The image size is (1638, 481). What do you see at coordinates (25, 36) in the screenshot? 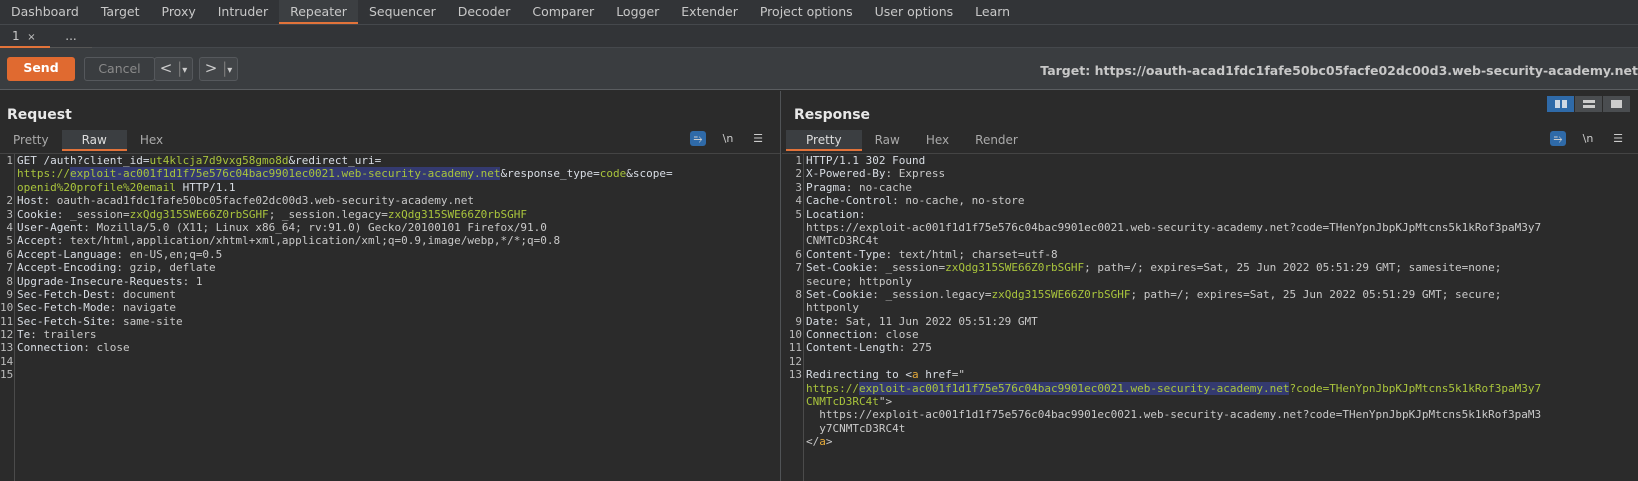
I see `tab-1: 1 ×` at bounding box center [25, 36].